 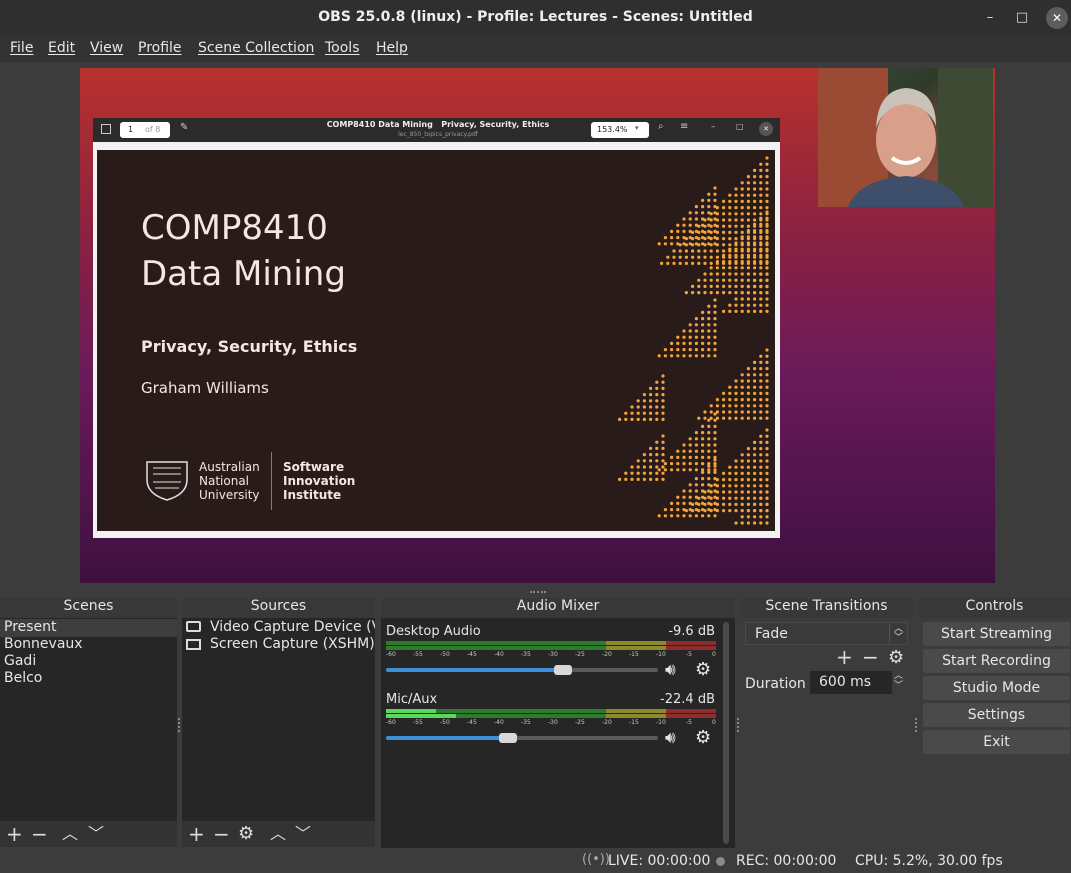 I want to click on page-number: 1, so click(x=131, y=129).